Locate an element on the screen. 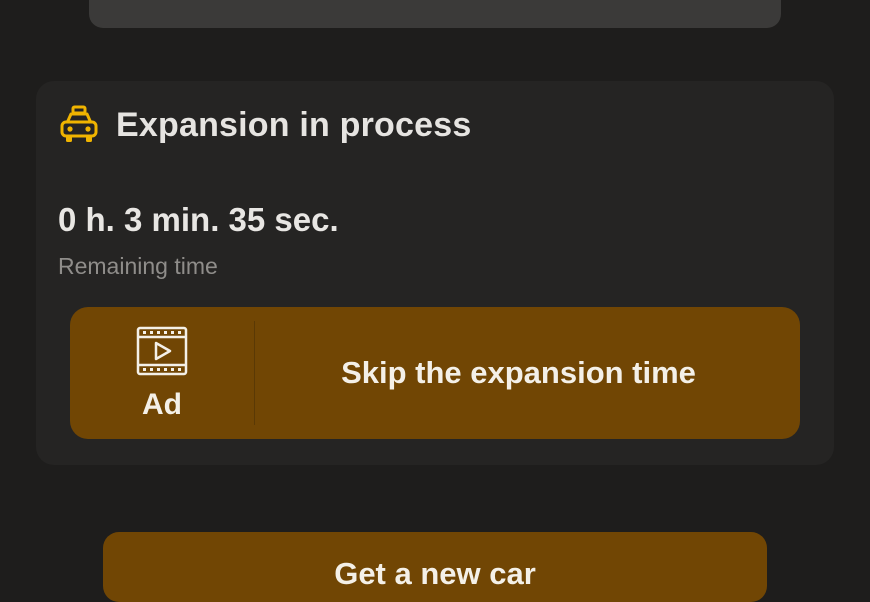  new-car-button-label: Get a new car is located at coordinates (435, 573).